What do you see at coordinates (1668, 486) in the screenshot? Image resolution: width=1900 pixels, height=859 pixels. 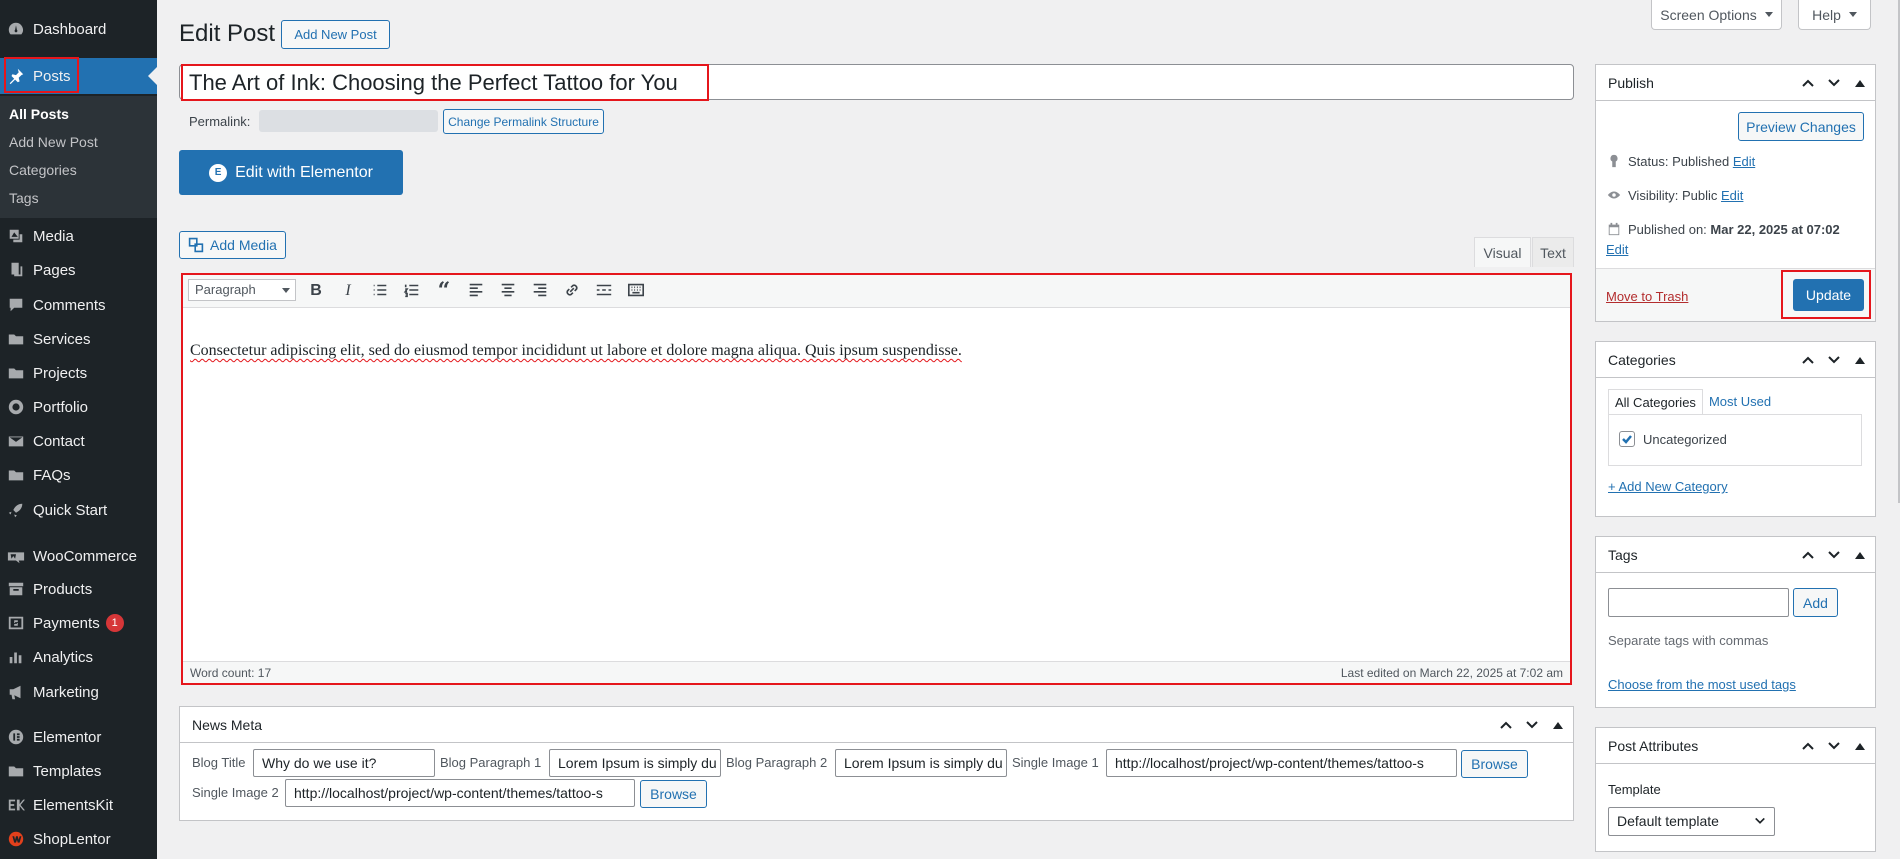 I see `add-new-category-link: + Add New Category` at bounding box center [1668, 486].